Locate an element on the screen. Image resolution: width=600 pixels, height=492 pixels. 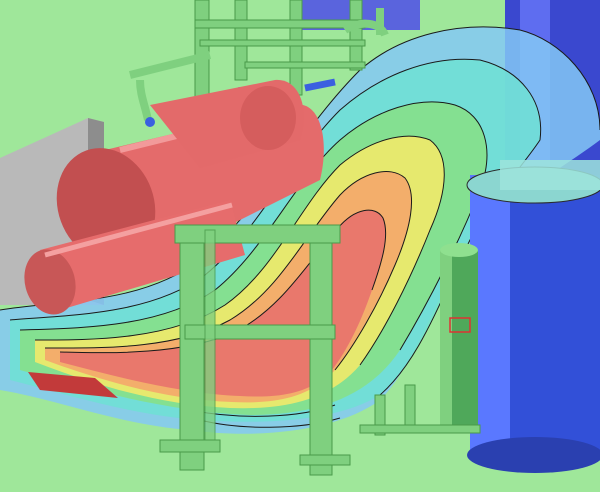
valve-icon is located at coordinates (150, 122).